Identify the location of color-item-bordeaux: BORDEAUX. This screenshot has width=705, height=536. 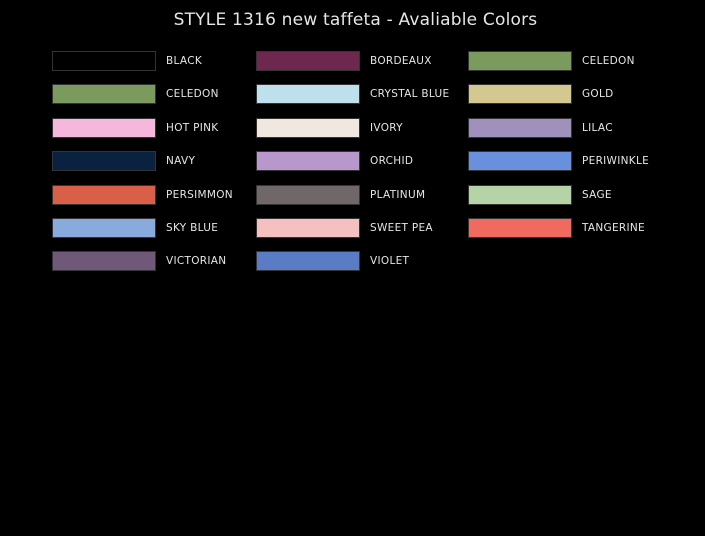
(352, 61).